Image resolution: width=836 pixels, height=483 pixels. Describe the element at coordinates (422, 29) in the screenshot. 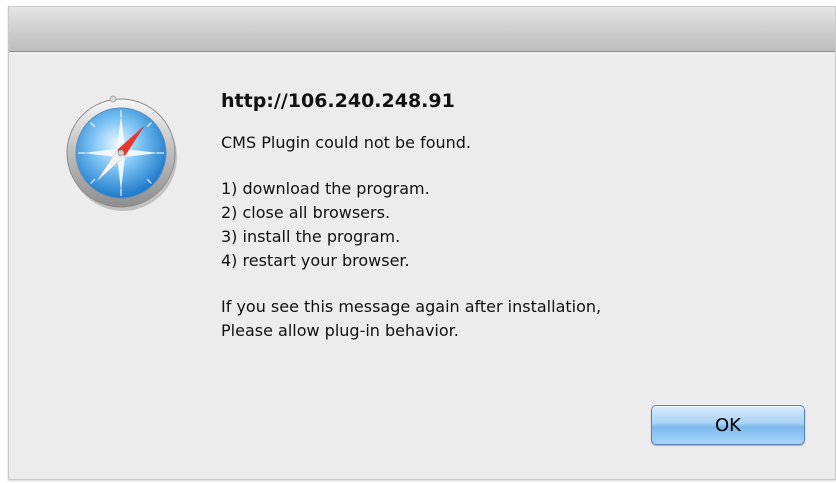

I see `dialog-titlebar` at that location.